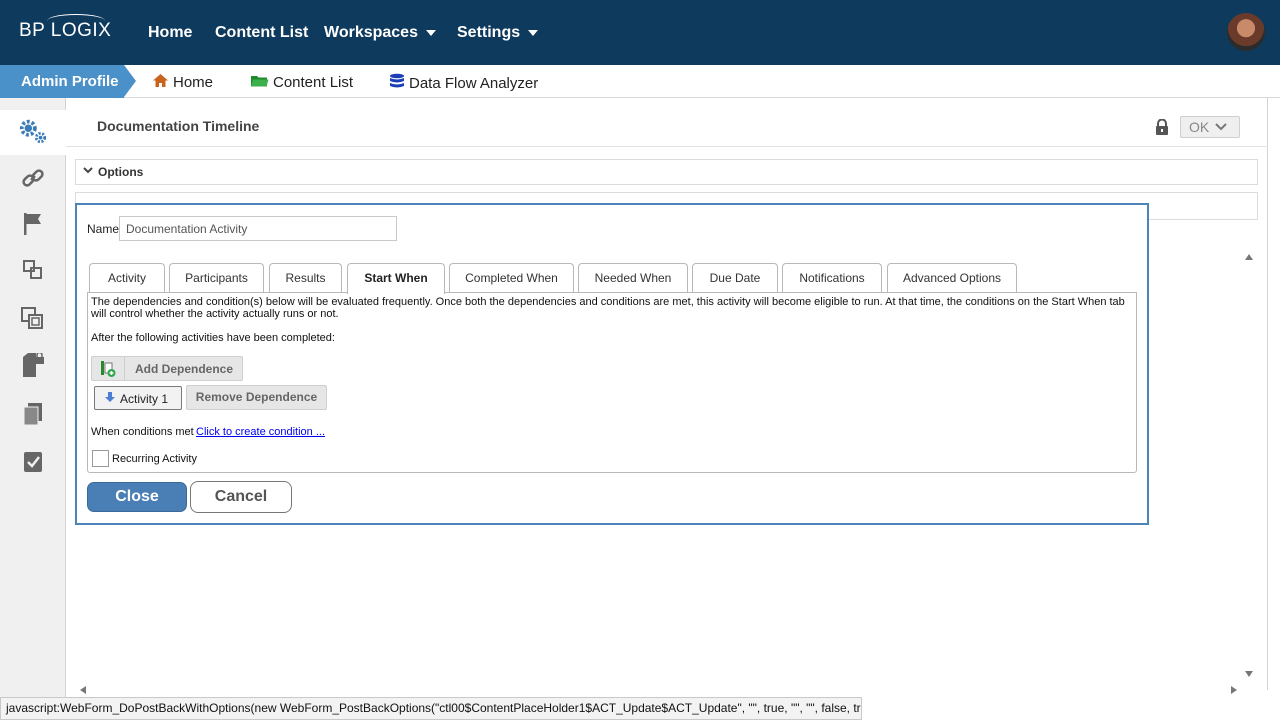 This screenshot has width=1280, height=720. What do you see at coordinates (142, 432) in the screenshot?
I see `conditions-label: When conditions met` at bounding box center [142, 432].